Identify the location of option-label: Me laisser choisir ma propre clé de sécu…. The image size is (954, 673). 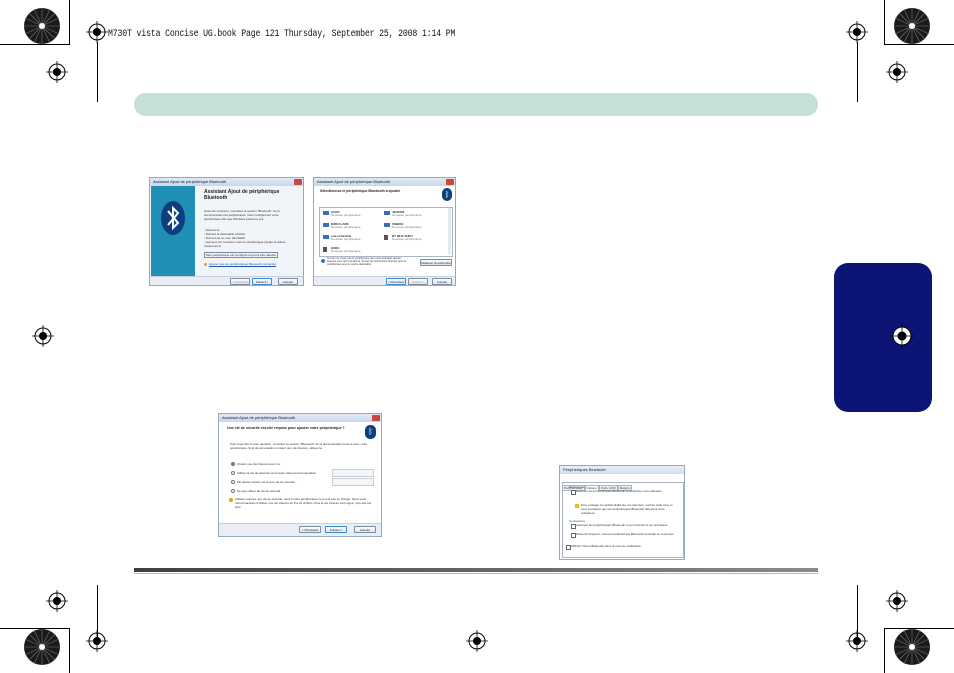
(267, 482).